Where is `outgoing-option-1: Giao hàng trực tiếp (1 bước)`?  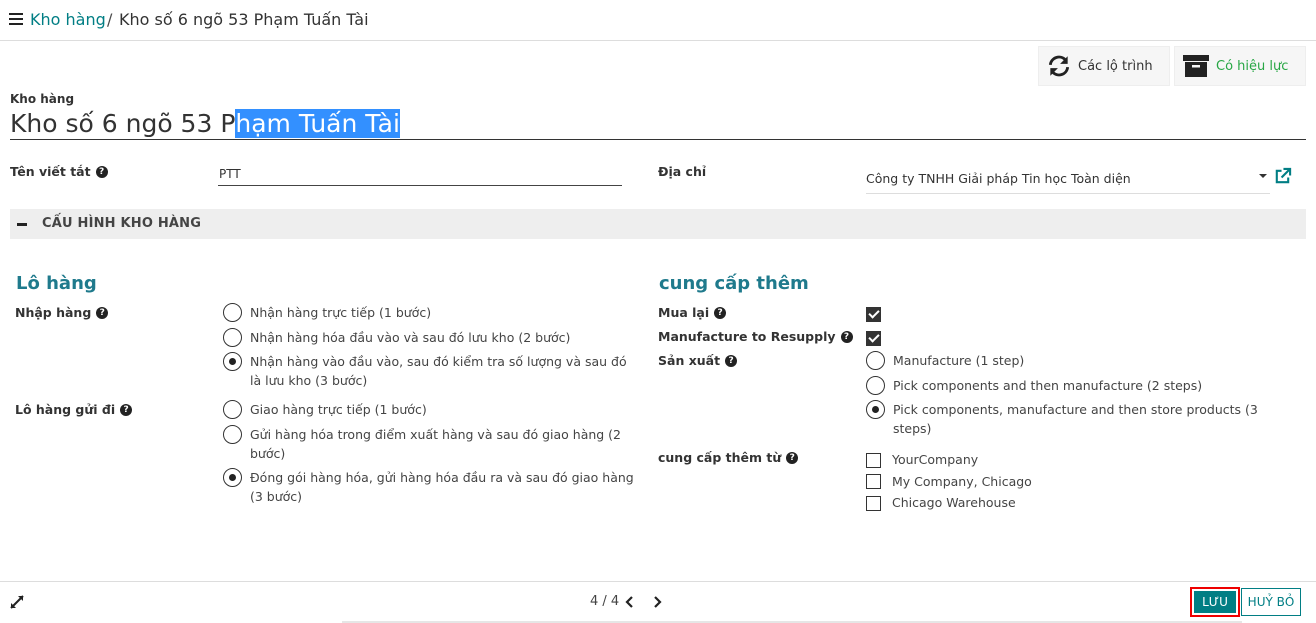 outgoing-option-1: Giao hàng trực tiếp (1 bước) is located at coordinates (325, 409).